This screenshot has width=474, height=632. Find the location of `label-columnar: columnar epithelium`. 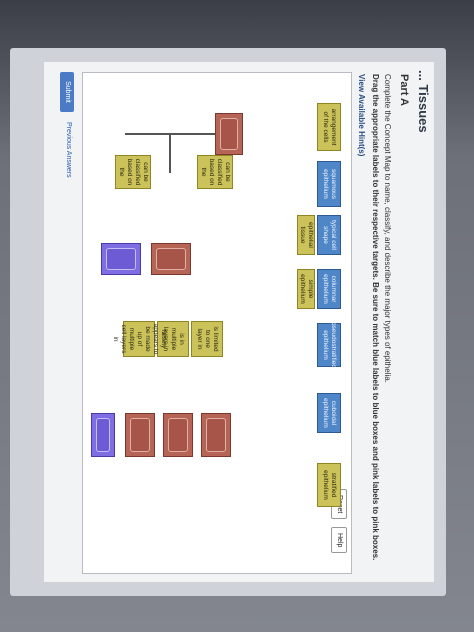

label-columnar: columnar epithelium is located at coordinates (329, 289).